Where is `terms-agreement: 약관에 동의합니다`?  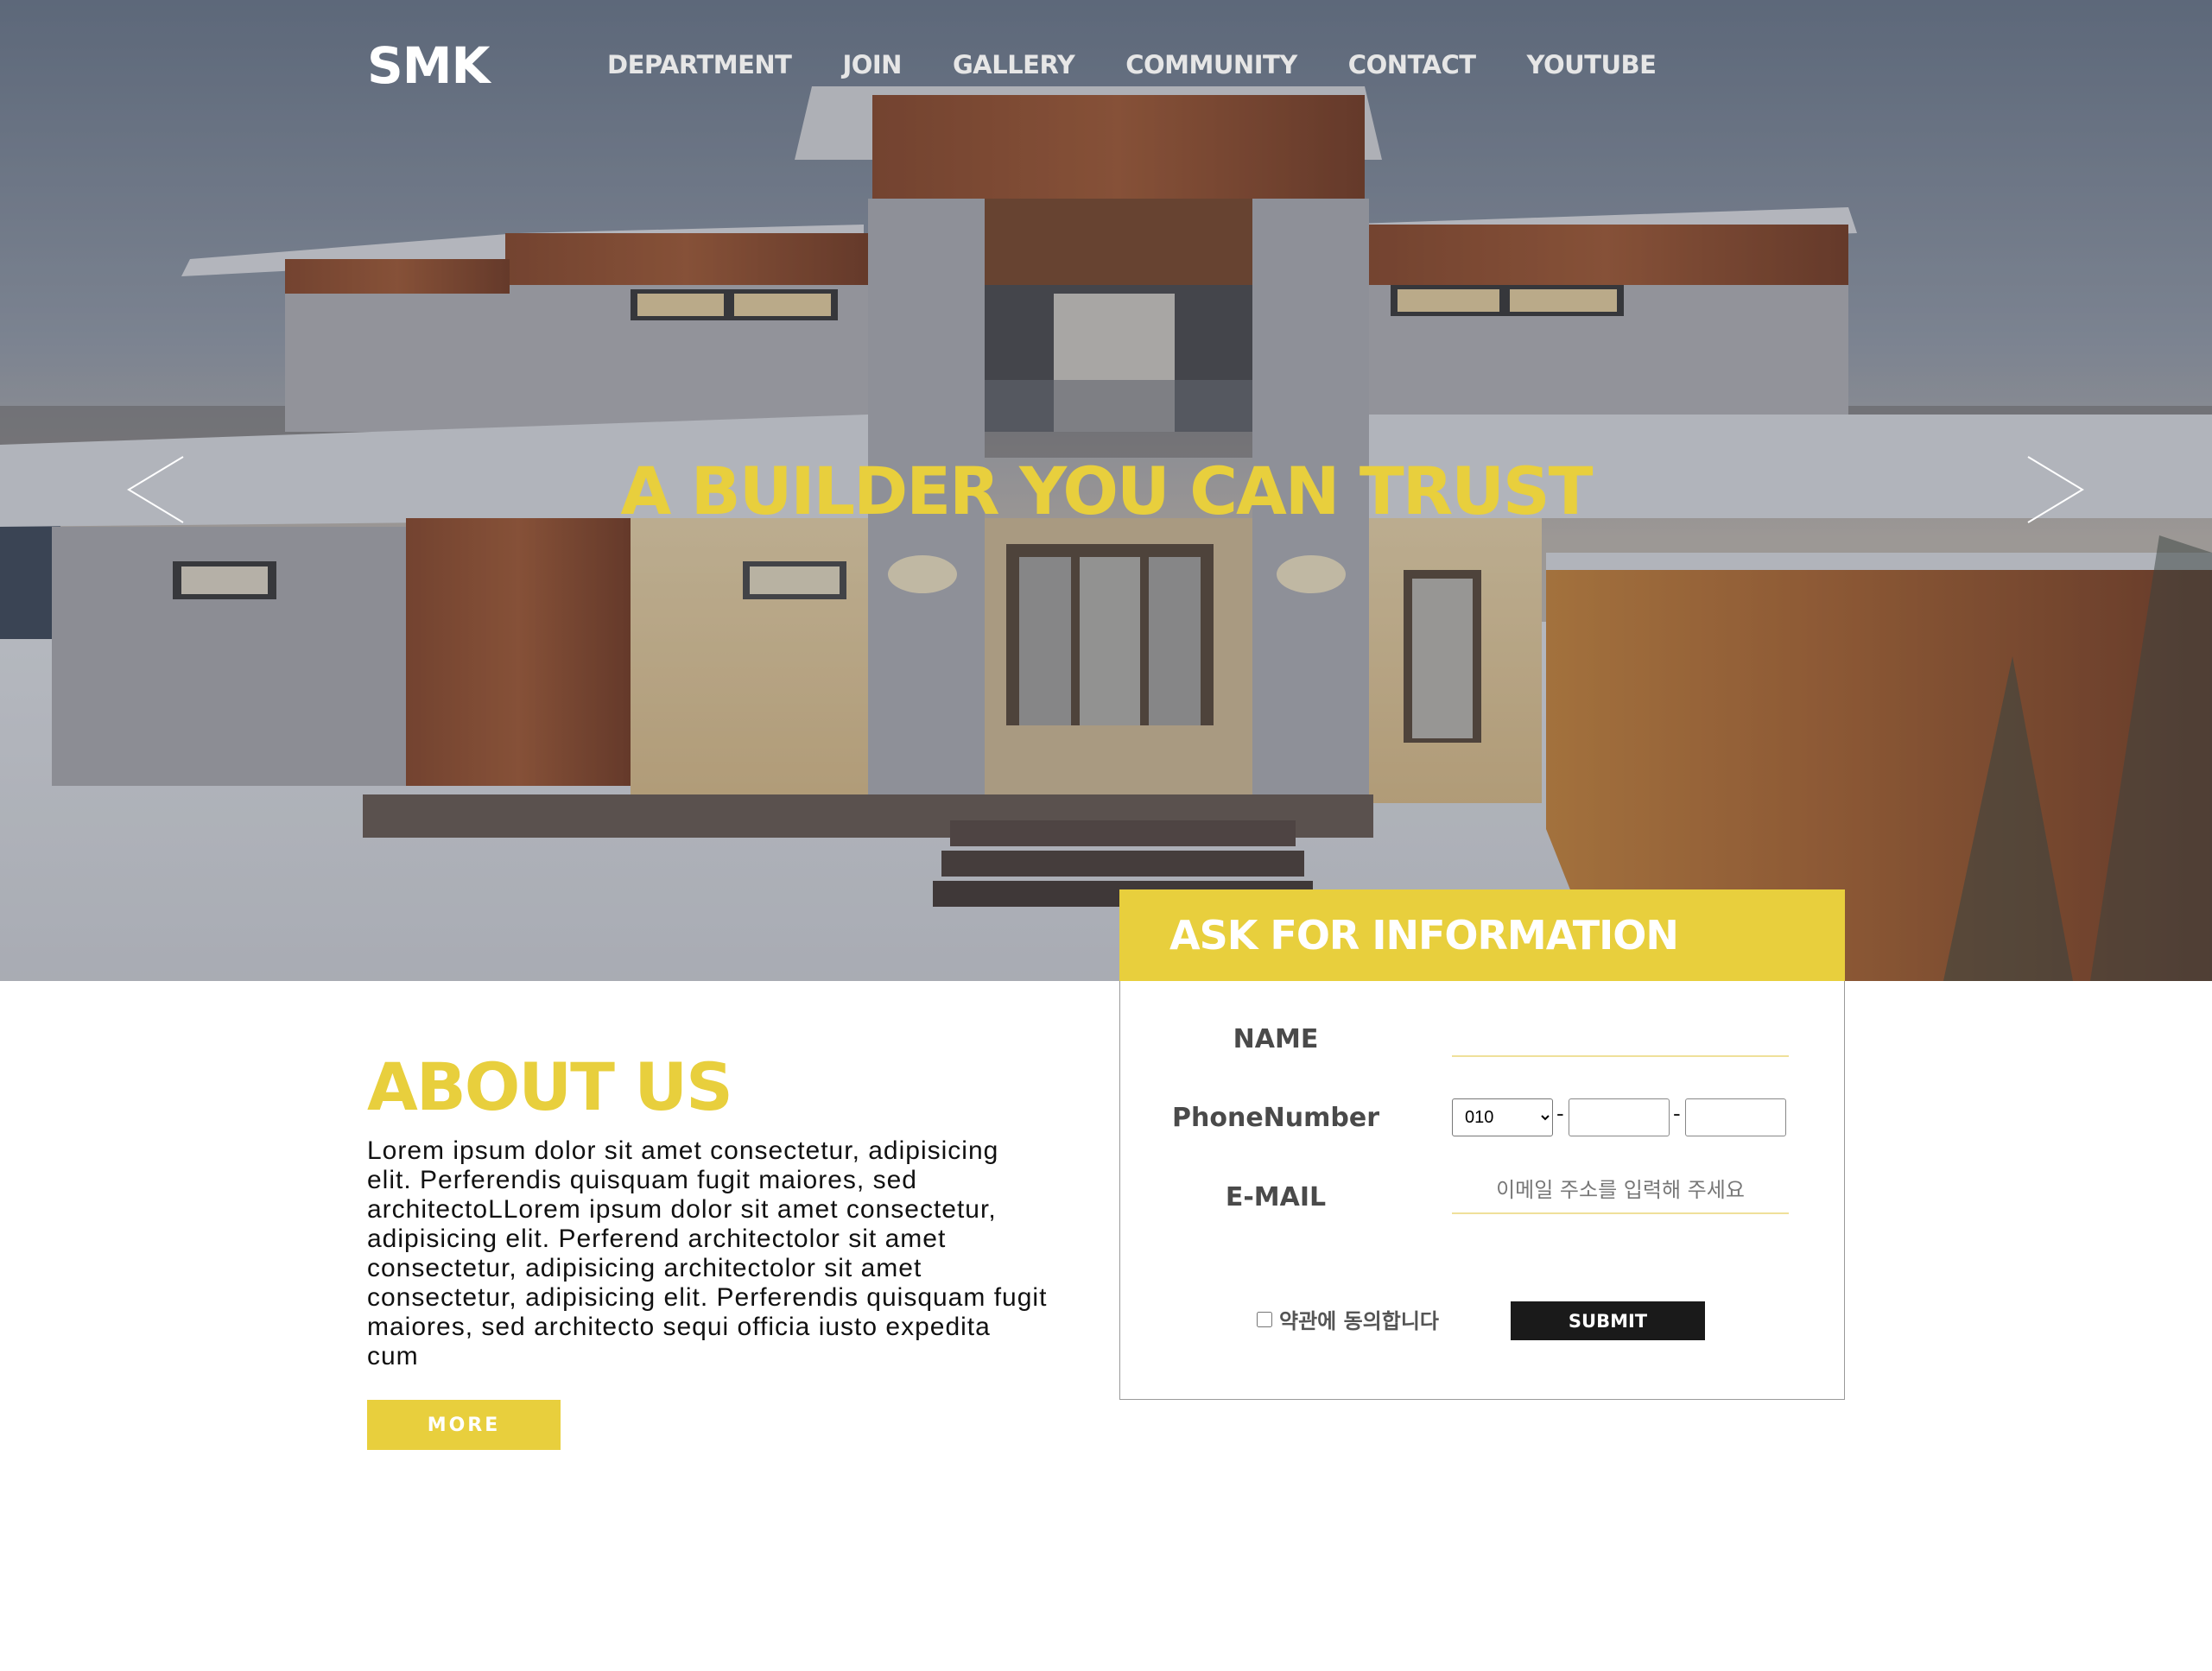
terms-agreement: 약관에 동의합니다 is located at coordinates (1348, 1319).